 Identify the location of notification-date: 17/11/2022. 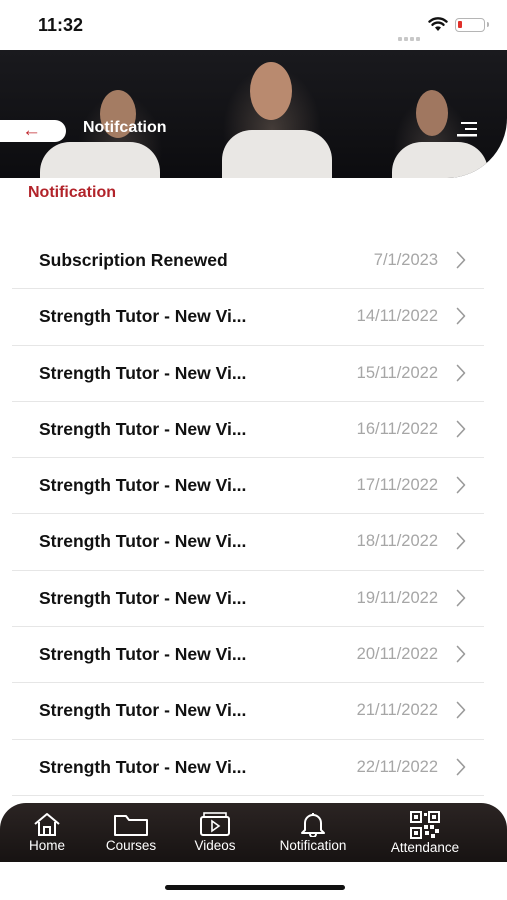
(397, 485).